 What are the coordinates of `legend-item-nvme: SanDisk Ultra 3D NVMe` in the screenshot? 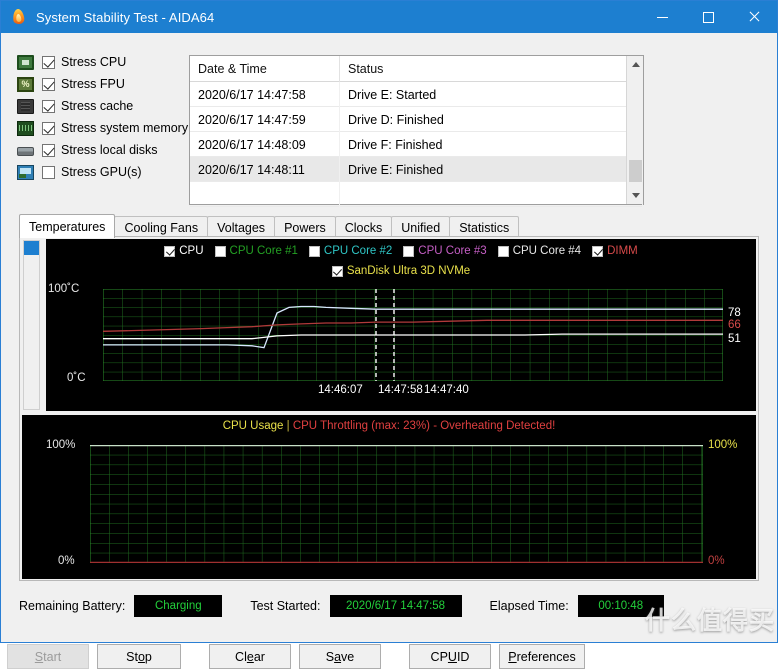 It's located at (401, 271).